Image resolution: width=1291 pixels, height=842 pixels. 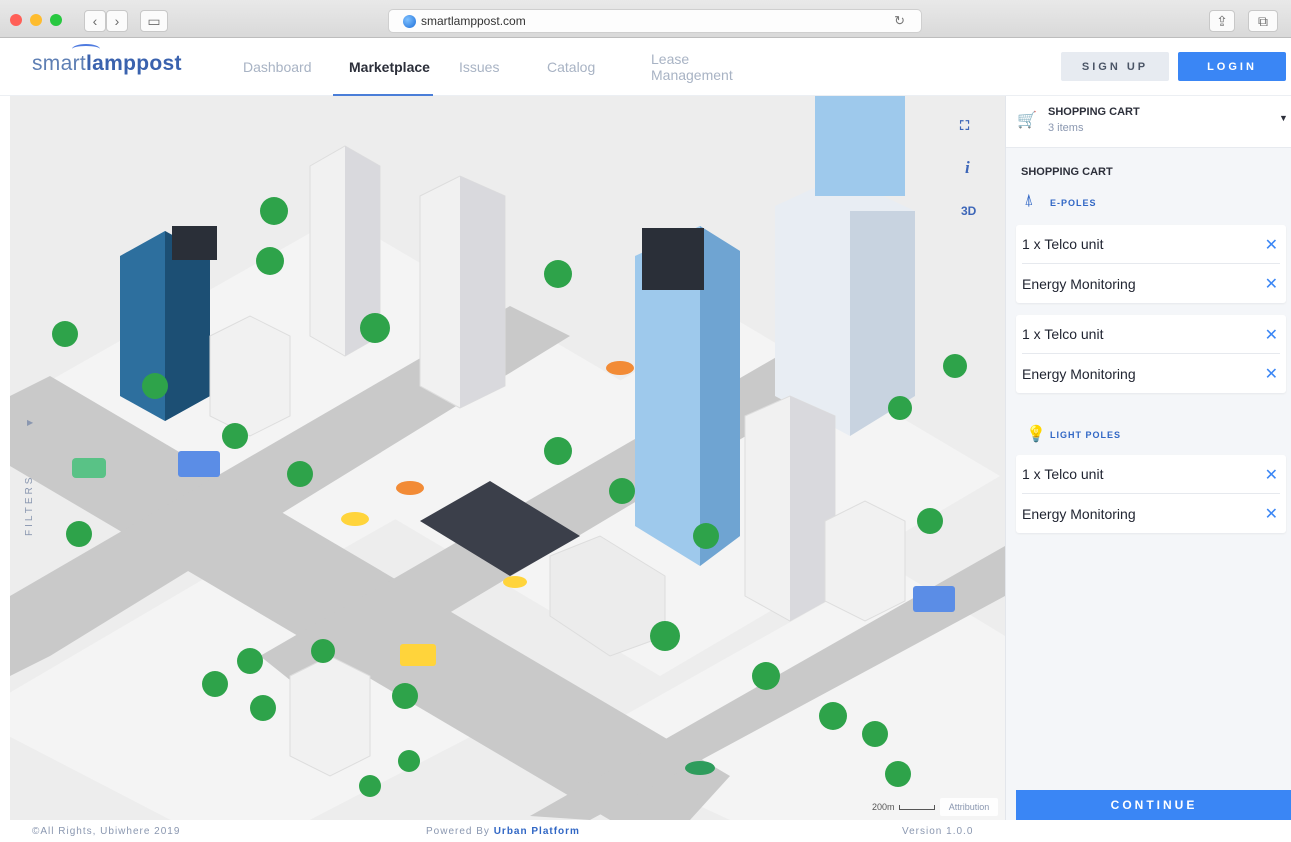 What do you see at coordinates (1263, 21) in the screenshot?
I see `tabs-icon: ⧉` at bounding box center [1263, 21].